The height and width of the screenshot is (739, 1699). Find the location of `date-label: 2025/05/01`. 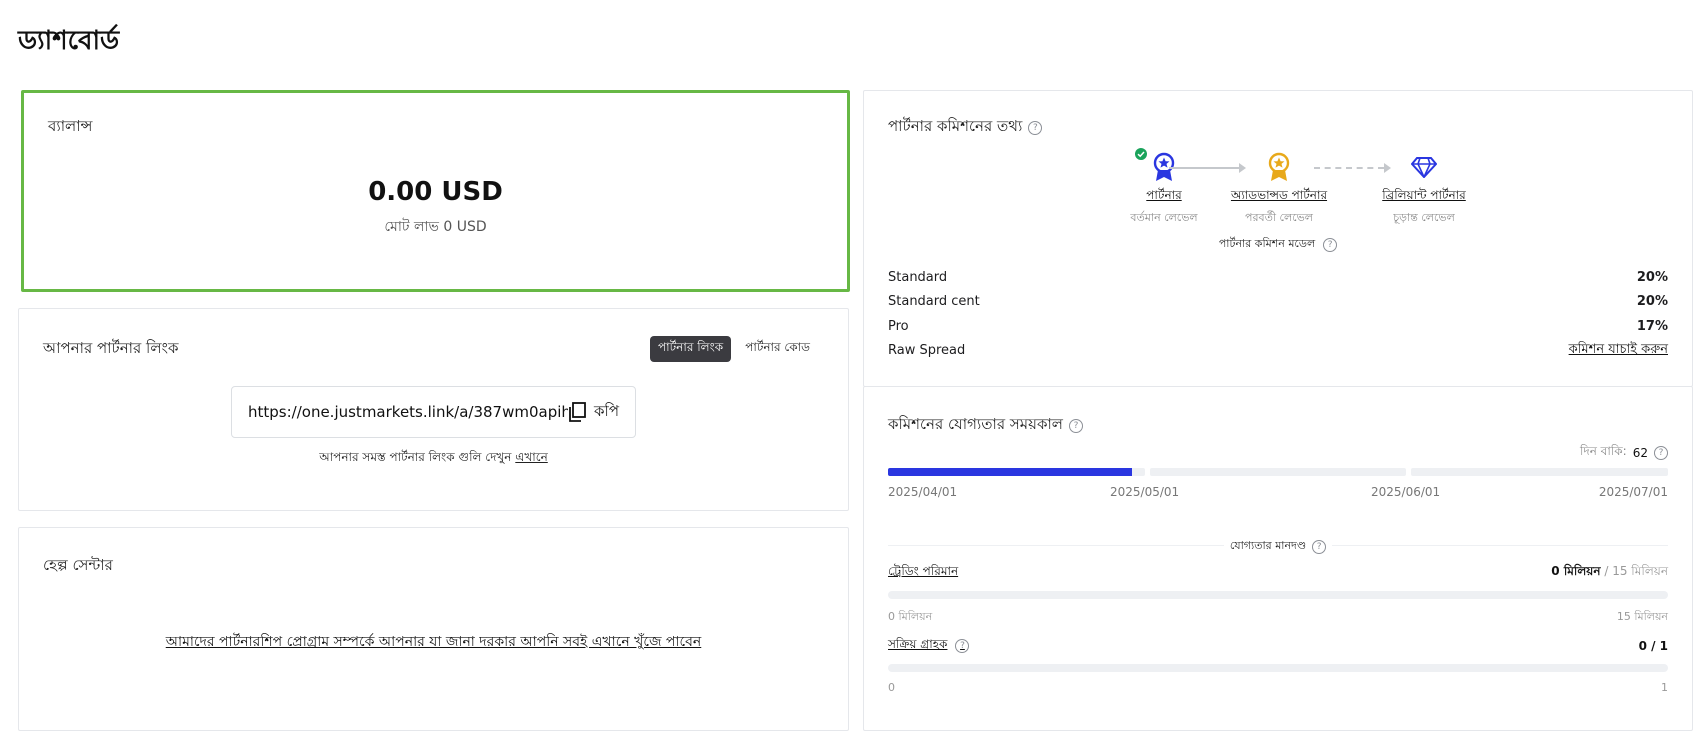

date-label: 2025/05/01 is located at coordinates (1145, 492).